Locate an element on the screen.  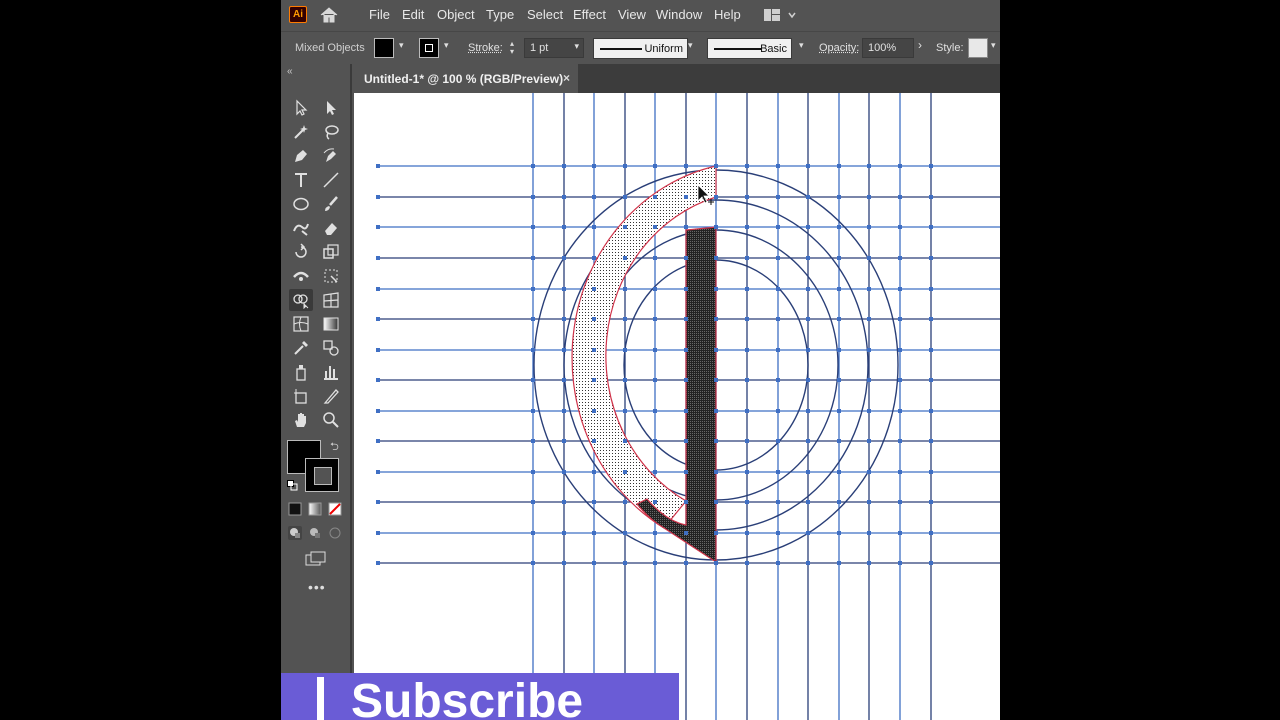
magic-wand-tool-icon is located at coordinates (301, 132).